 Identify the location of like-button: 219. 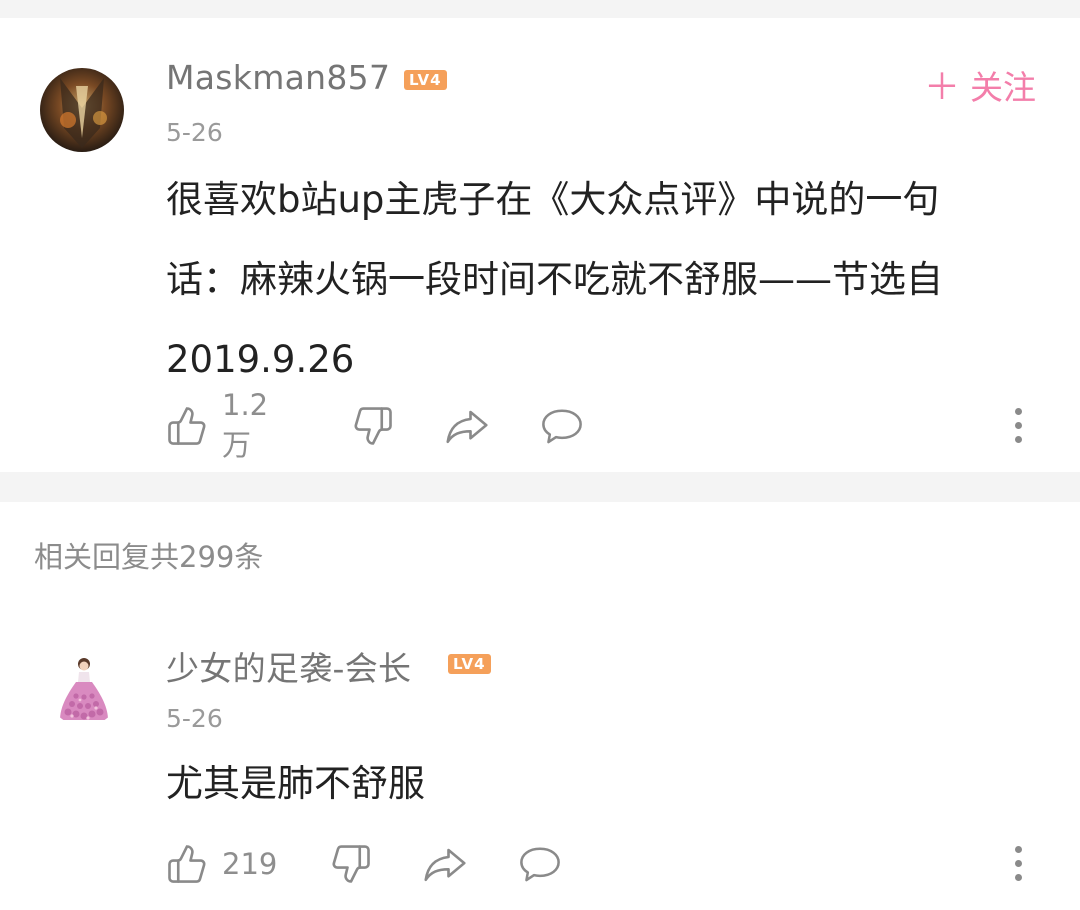
(221, 864).